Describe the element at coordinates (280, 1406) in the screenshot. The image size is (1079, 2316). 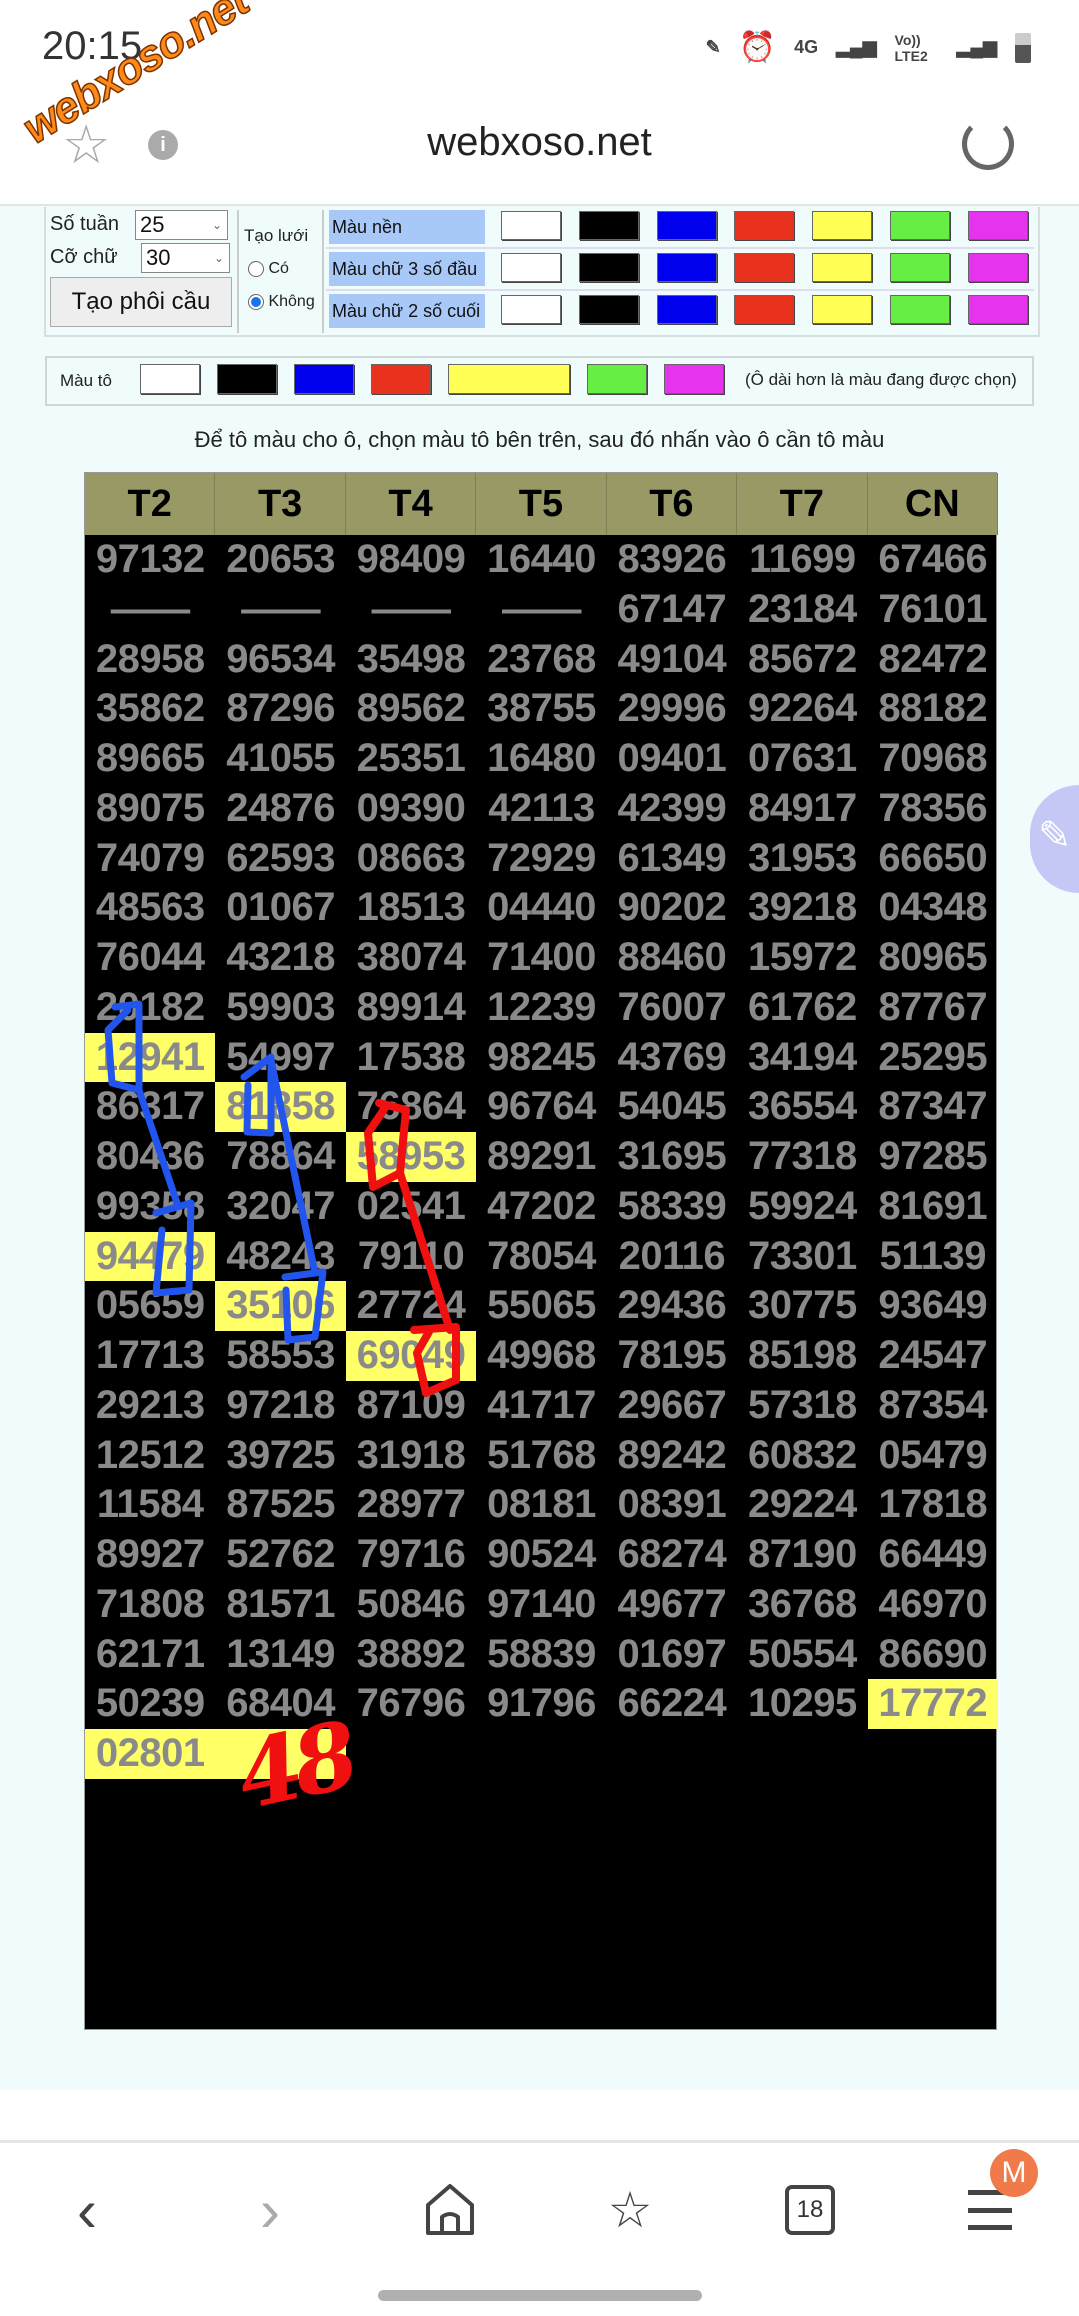
I see `grid-cell: 97218` at that location.